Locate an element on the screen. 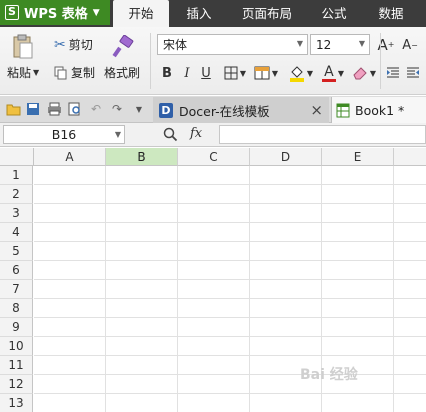  paste-icon is located at coordinates (23, 47).